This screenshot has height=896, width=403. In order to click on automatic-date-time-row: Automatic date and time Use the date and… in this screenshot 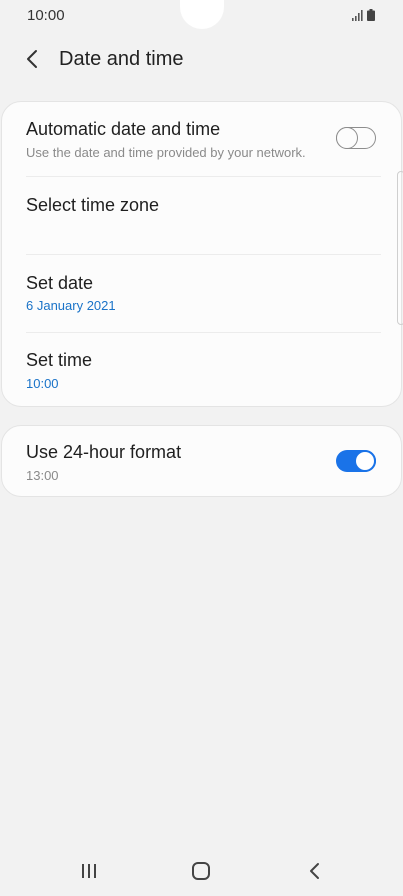, I will do `click(201, 139)`.